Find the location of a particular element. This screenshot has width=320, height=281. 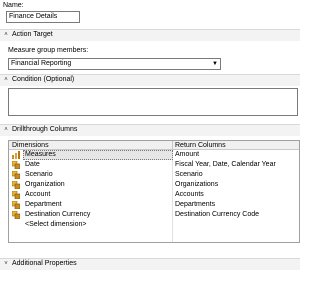

dimension-name: Organization is located at coordinates (45, 184).